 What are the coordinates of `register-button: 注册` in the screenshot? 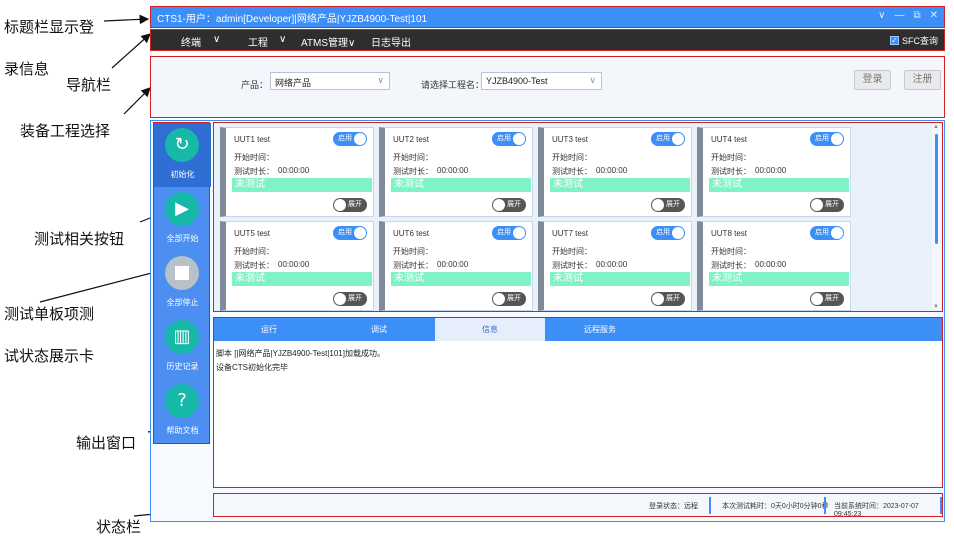 It's located at (922, 80).